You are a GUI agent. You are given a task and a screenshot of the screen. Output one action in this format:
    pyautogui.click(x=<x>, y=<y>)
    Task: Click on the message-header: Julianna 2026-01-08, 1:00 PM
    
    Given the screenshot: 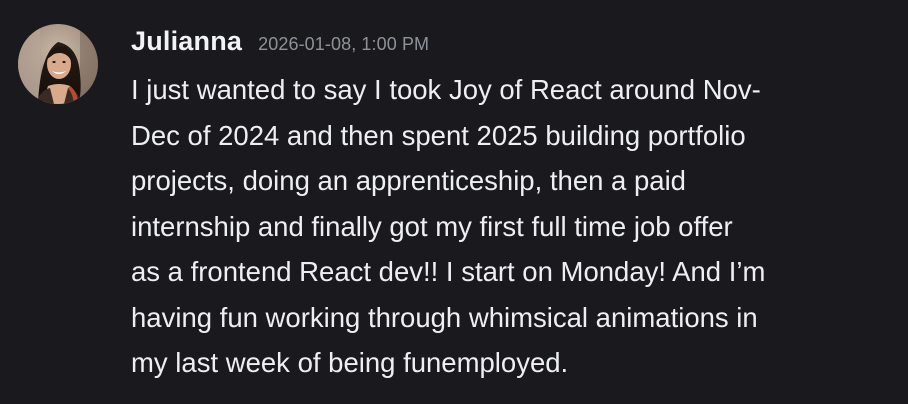 What is the action you would take?
    pyautogui.click(x=280, y=46)
    